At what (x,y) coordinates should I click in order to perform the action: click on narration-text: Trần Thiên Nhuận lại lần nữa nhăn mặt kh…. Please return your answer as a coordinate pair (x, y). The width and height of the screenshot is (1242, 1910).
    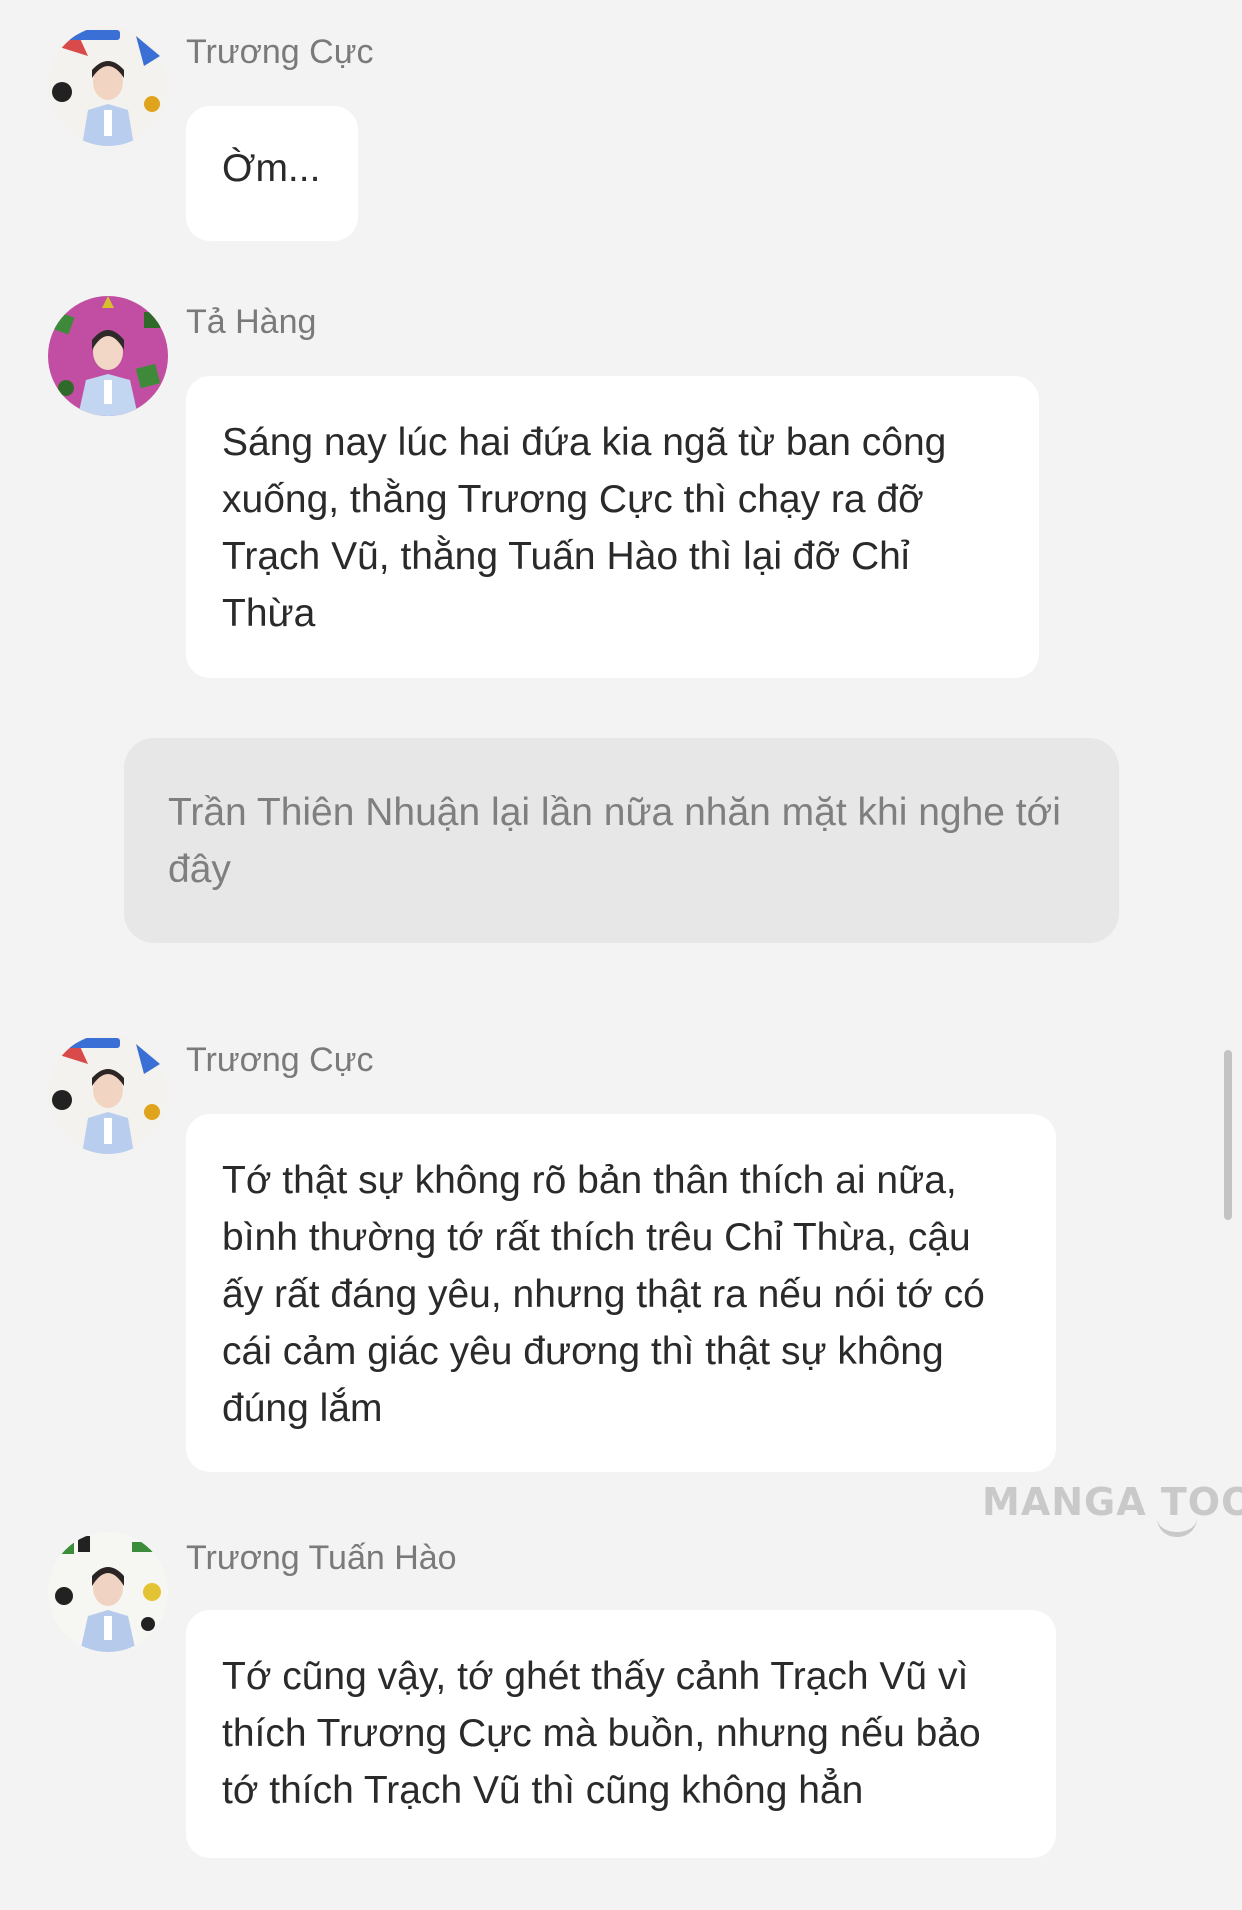
    Looking at the image, I should click on (614, 841).